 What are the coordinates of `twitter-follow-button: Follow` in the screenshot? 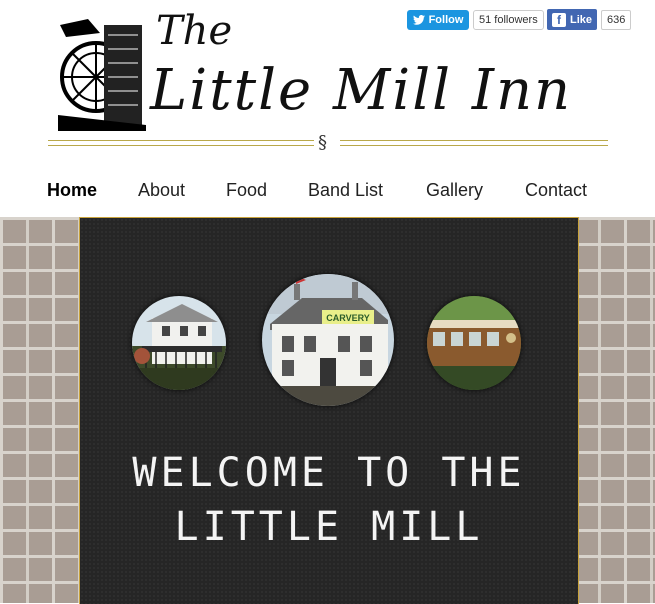 It's located at (438, 20).